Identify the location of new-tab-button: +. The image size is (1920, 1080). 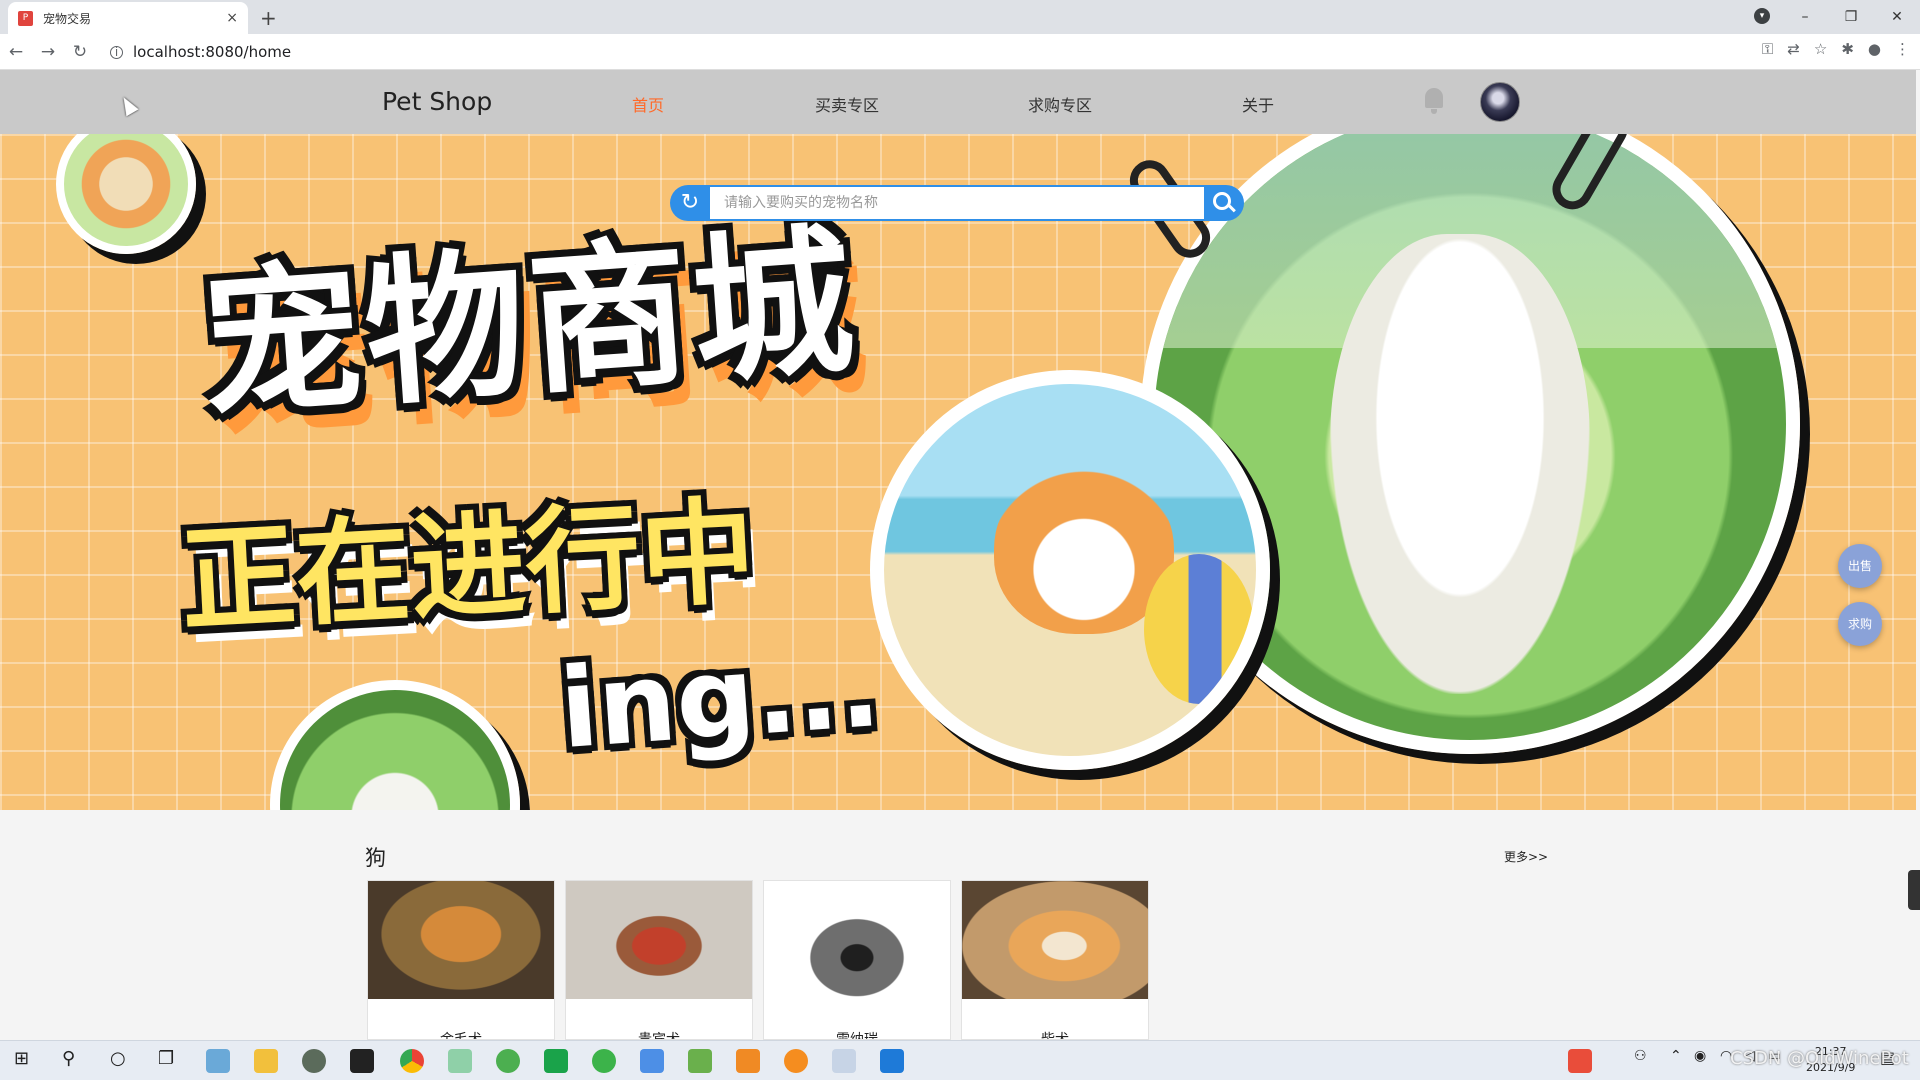
(268, 18).